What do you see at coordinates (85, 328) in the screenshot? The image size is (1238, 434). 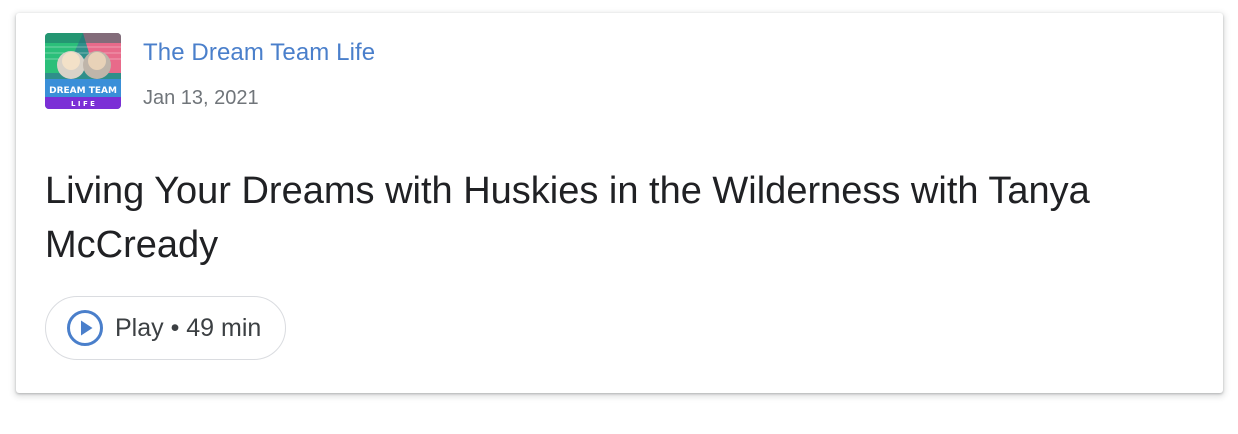 I see `play-circle-icon` at bounding box center [85, 328].